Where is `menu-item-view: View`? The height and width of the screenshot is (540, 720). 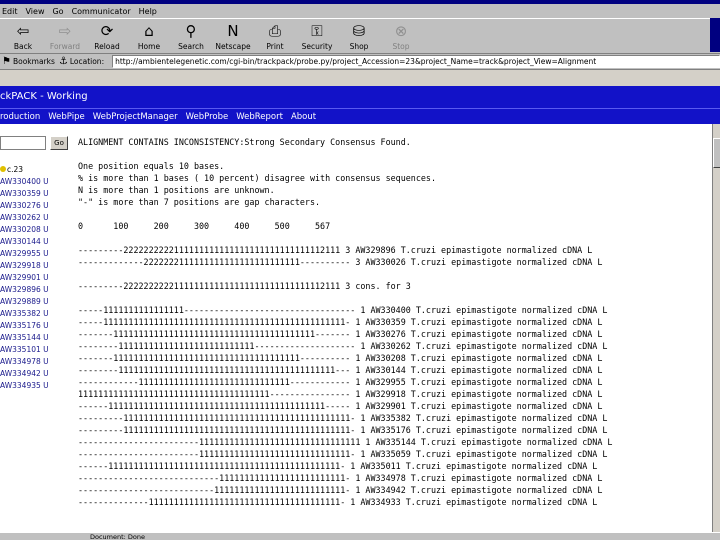
menu-item-view: View is located at coordinates (35, 11).